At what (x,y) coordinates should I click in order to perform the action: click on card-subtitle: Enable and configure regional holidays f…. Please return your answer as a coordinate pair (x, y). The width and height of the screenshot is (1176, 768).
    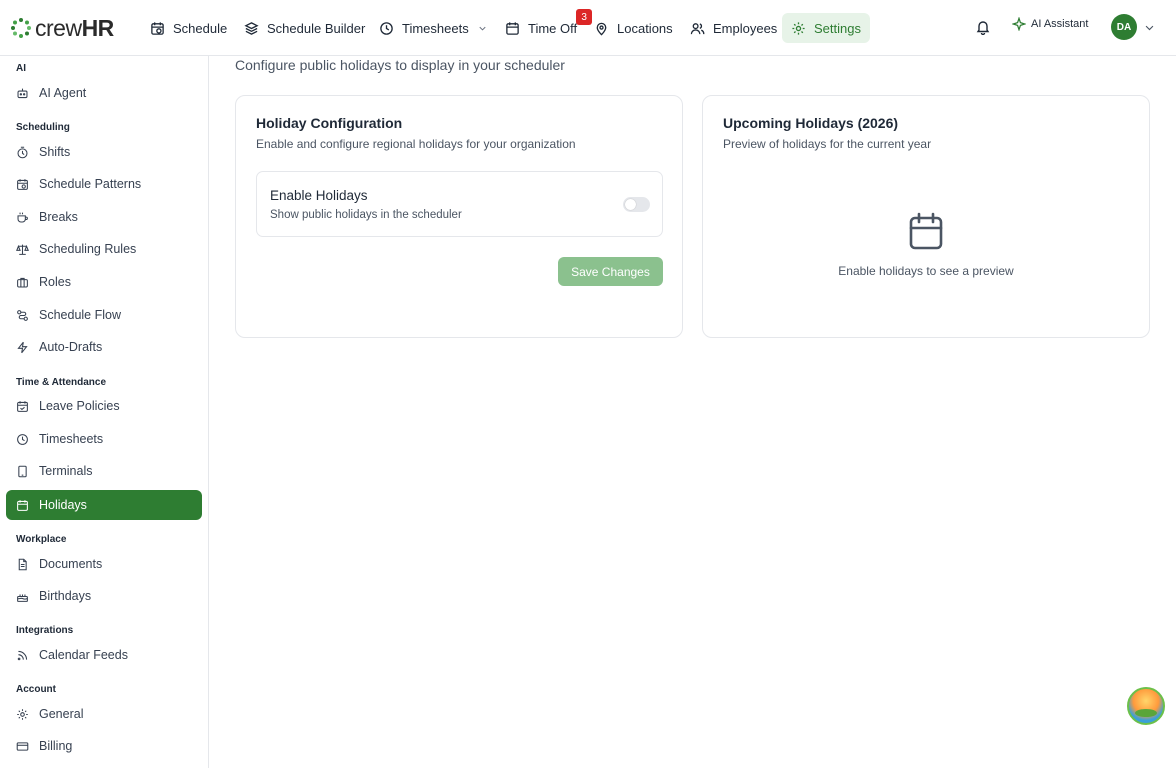
    Looking at the image, I should click on (416, 144).